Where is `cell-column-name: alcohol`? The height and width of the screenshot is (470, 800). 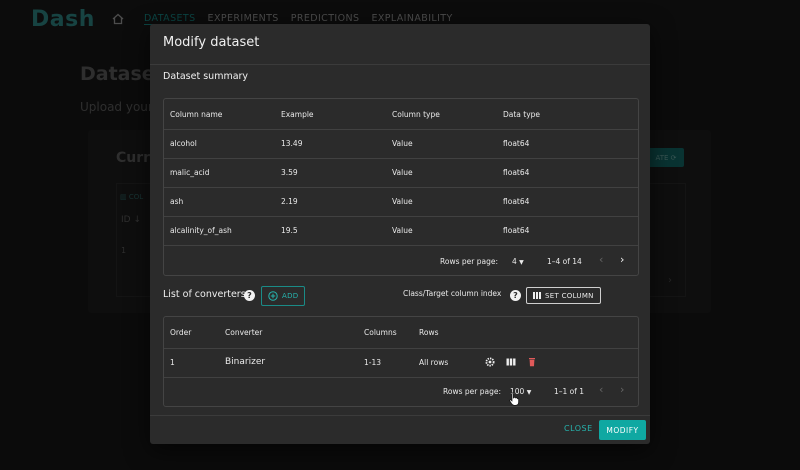 cell-column-name: alcohol is located at coordinates (183, 143).